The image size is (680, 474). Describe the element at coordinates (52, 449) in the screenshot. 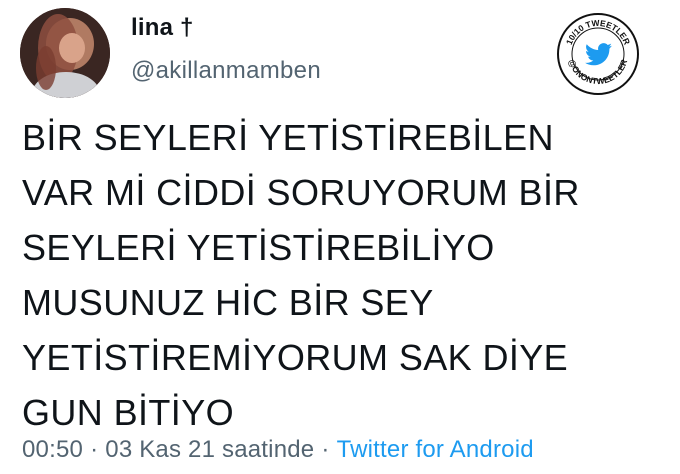

I see `tweet-time: 00:50` at that location.